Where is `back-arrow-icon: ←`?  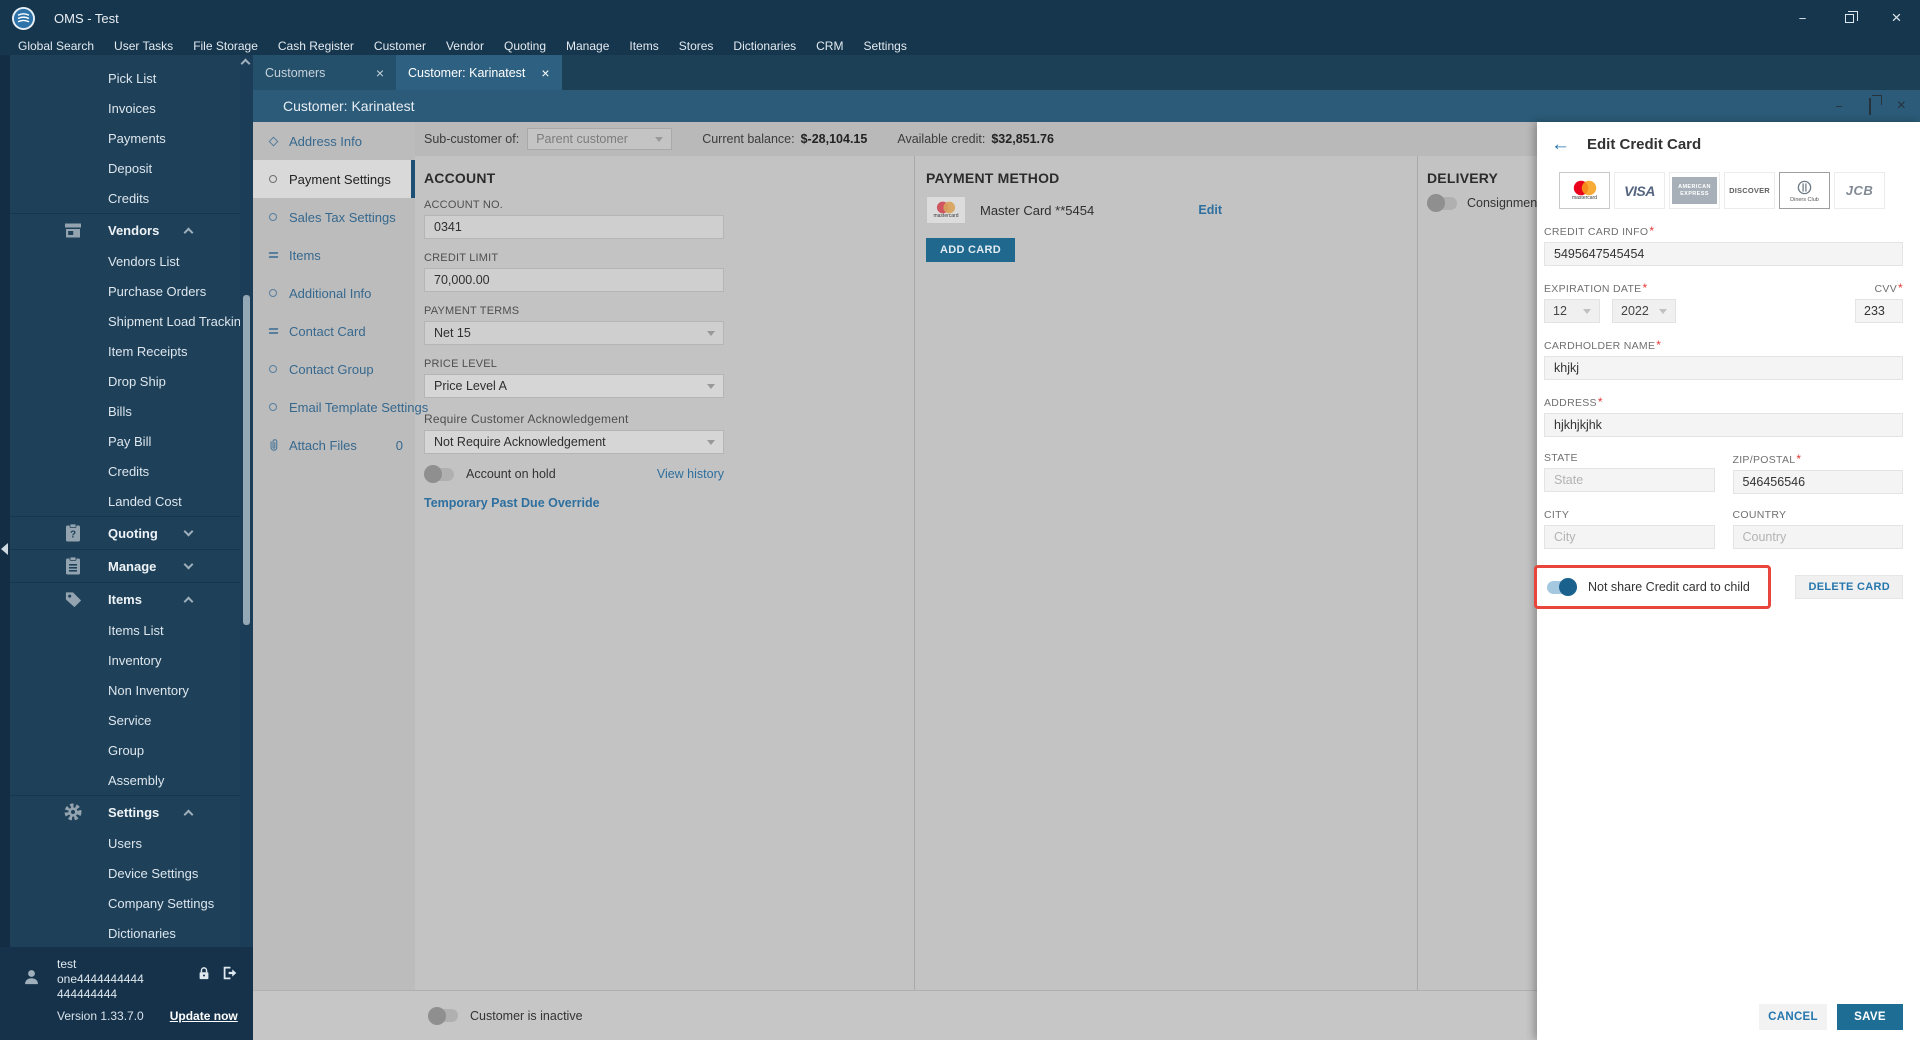 back-arrow-icon: ← is located at coordinates (1560, 144).